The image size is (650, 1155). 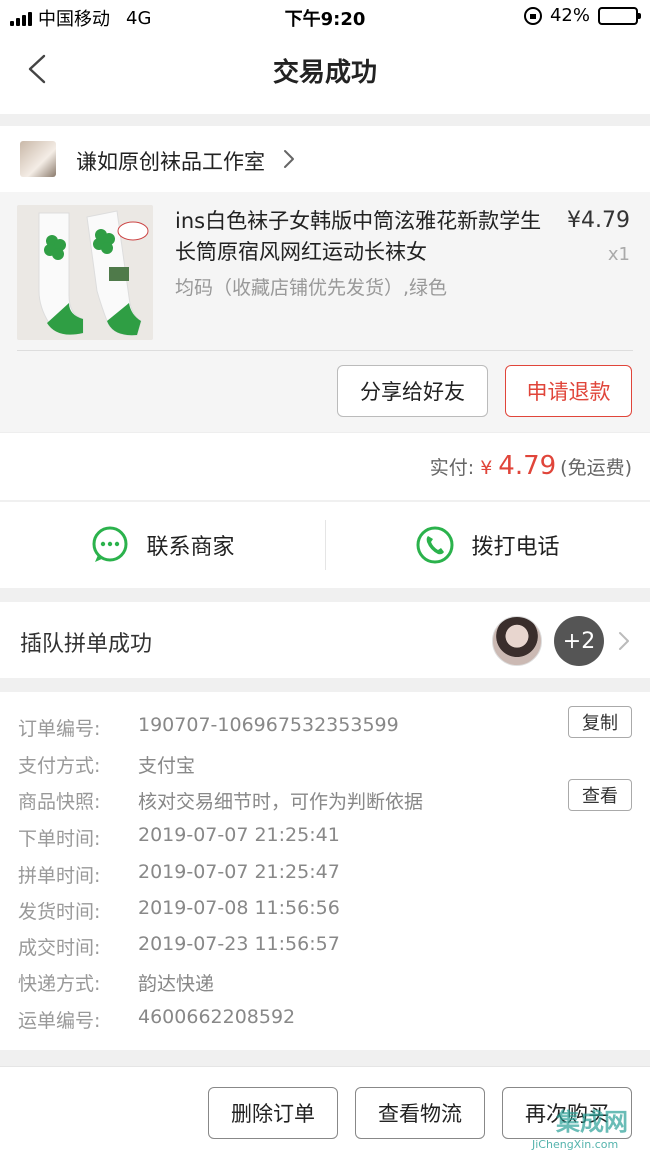 What do you see at coordinates (600, 795) in the screenshot?
I see `view-snapshot-button: 查看` at bounding box center [600, 795].